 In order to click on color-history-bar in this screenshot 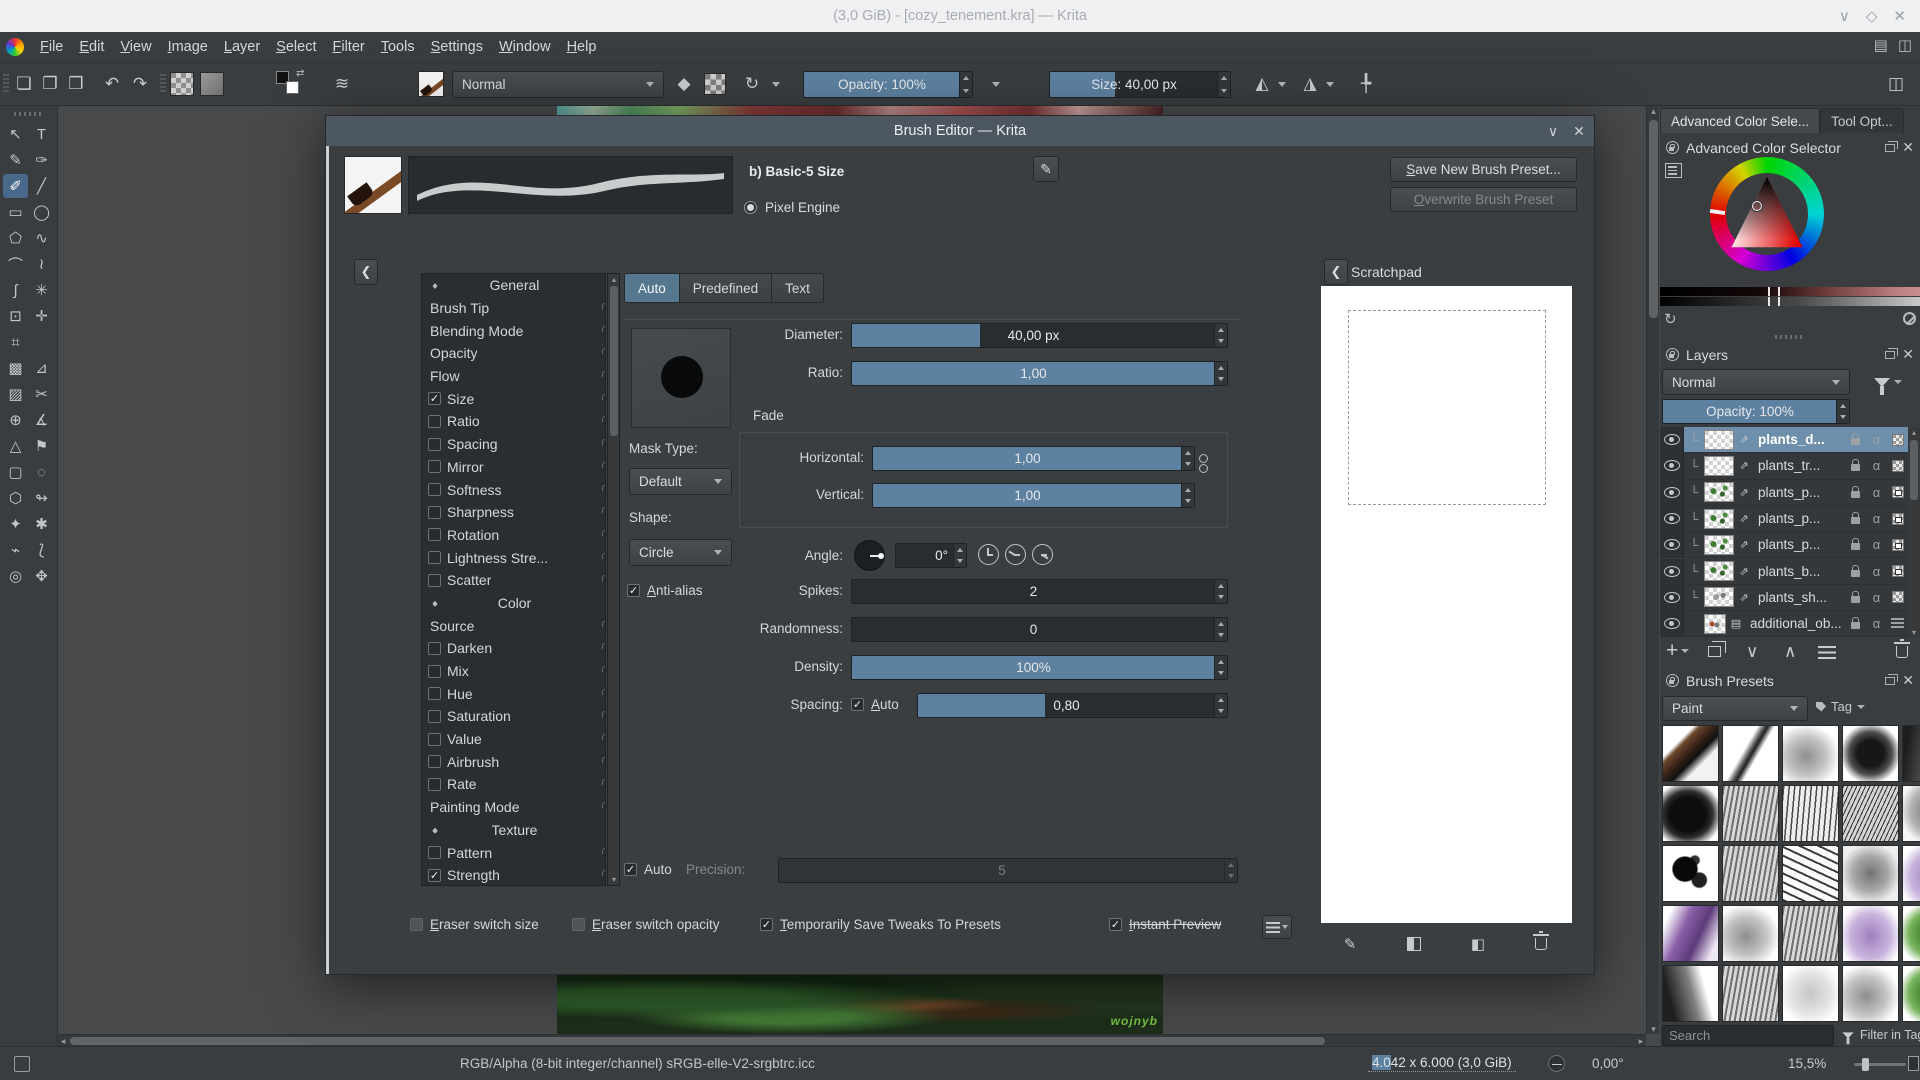, I will do `click(1790, 291)`.